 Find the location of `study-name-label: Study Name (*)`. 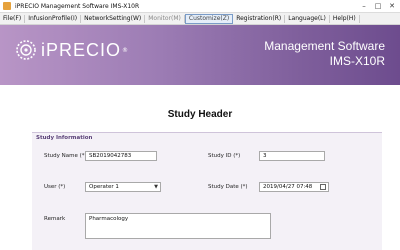

study-name-label: Study Name (*) is located at coordinates (65, 156).